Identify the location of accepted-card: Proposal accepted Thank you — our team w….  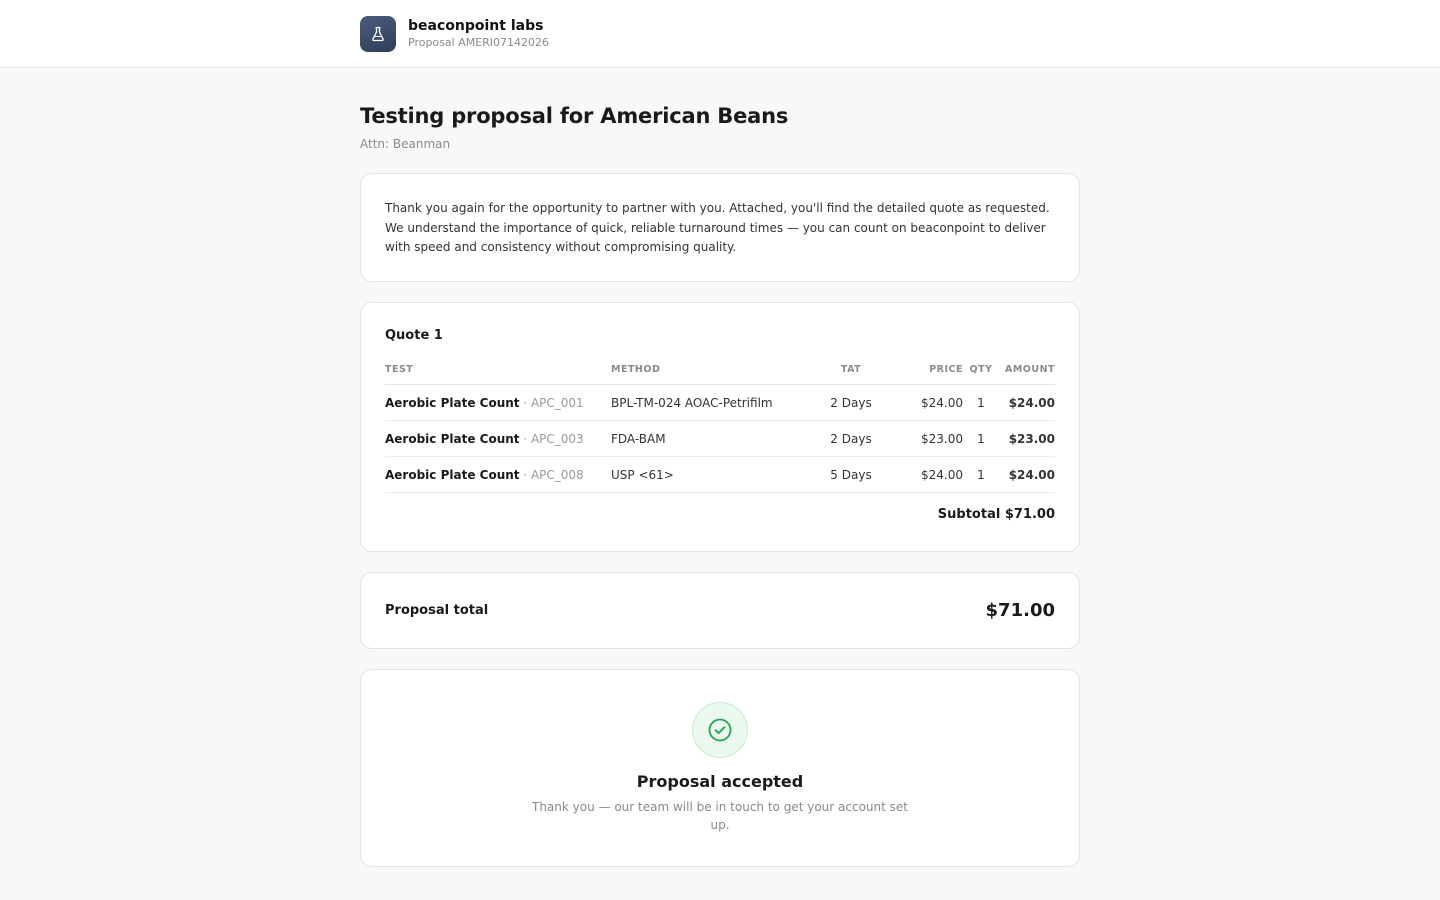
(720, 768).